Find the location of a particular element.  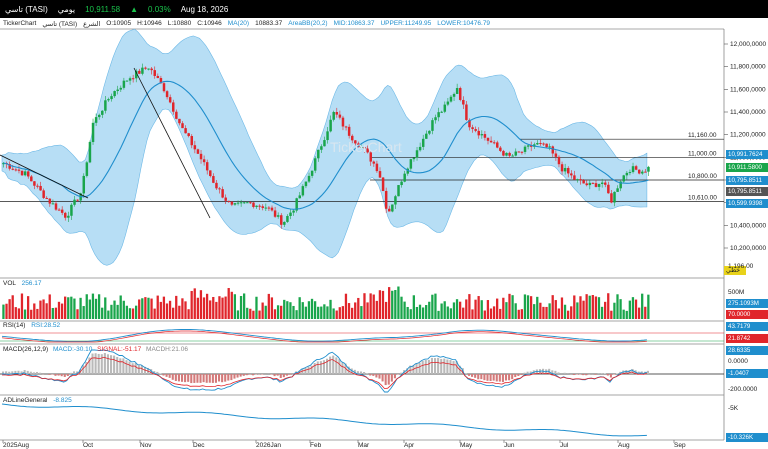

rsi-tag-2: 21.8742 is located at coordinates (747, 338).